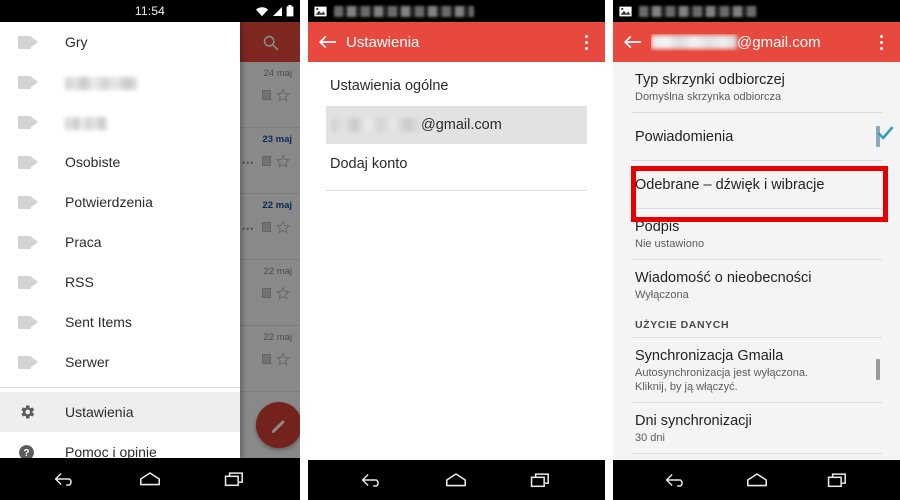 Image resolution: width=900 pixels, height=500 pixels. I want to click on row-title: Odebrane – dźwięk i wibracje, so click(730, 185).